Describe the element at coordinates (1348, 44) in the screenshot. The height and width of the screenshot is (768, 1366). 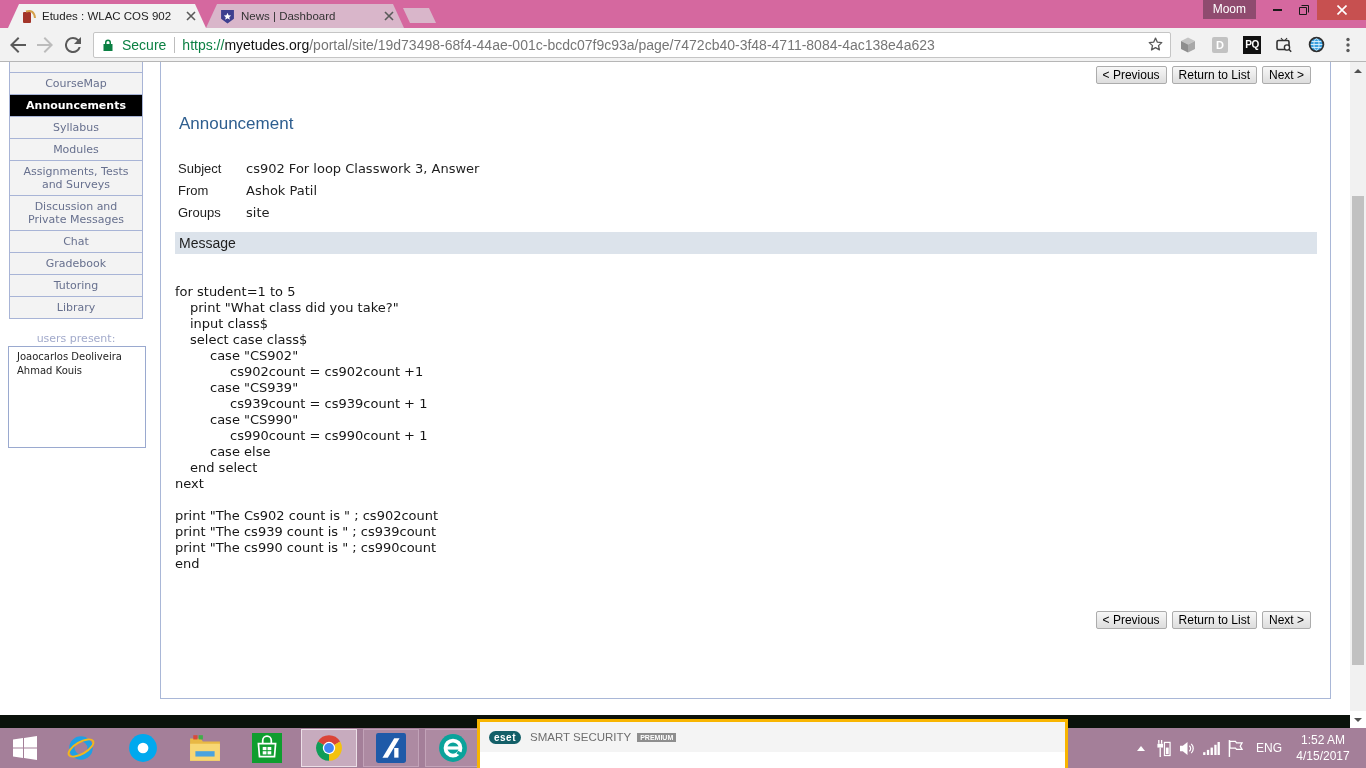
I see `more-vertical-icon` at that location.